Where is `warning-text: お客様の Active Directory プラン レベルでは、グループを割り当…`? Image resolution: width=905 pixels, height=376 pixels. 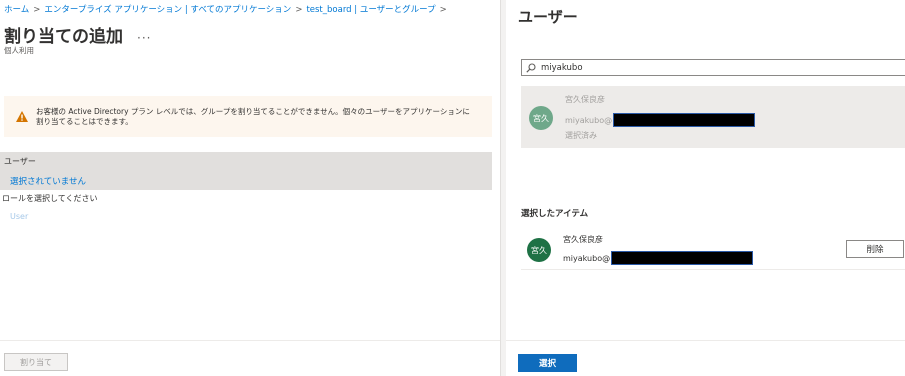
warning-text: お客様の Active Directory プラン レベルでは、グループを割り当… is located at coordinates (253, 116).